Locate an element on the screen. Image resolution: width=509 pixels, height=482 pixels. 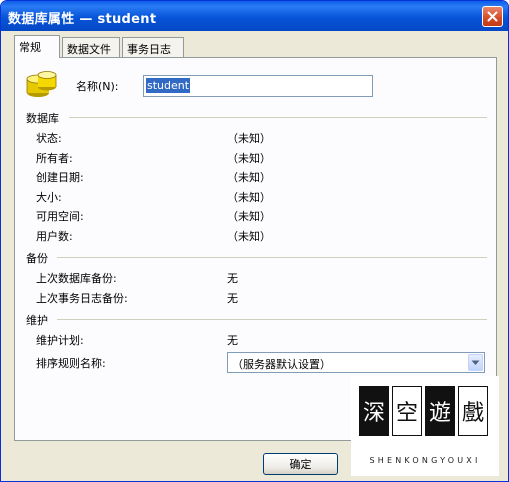
collation-value: （服务器默认设置） is located at coordinates (281, 364).